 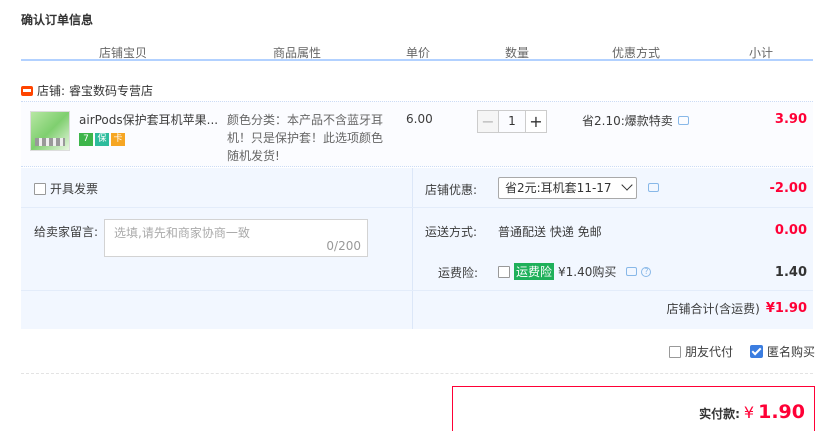 What do you see at coordinates (636, 53) in the screenshot?
I see `header-discount: 优惠方式` at bounding box center [636, 53].